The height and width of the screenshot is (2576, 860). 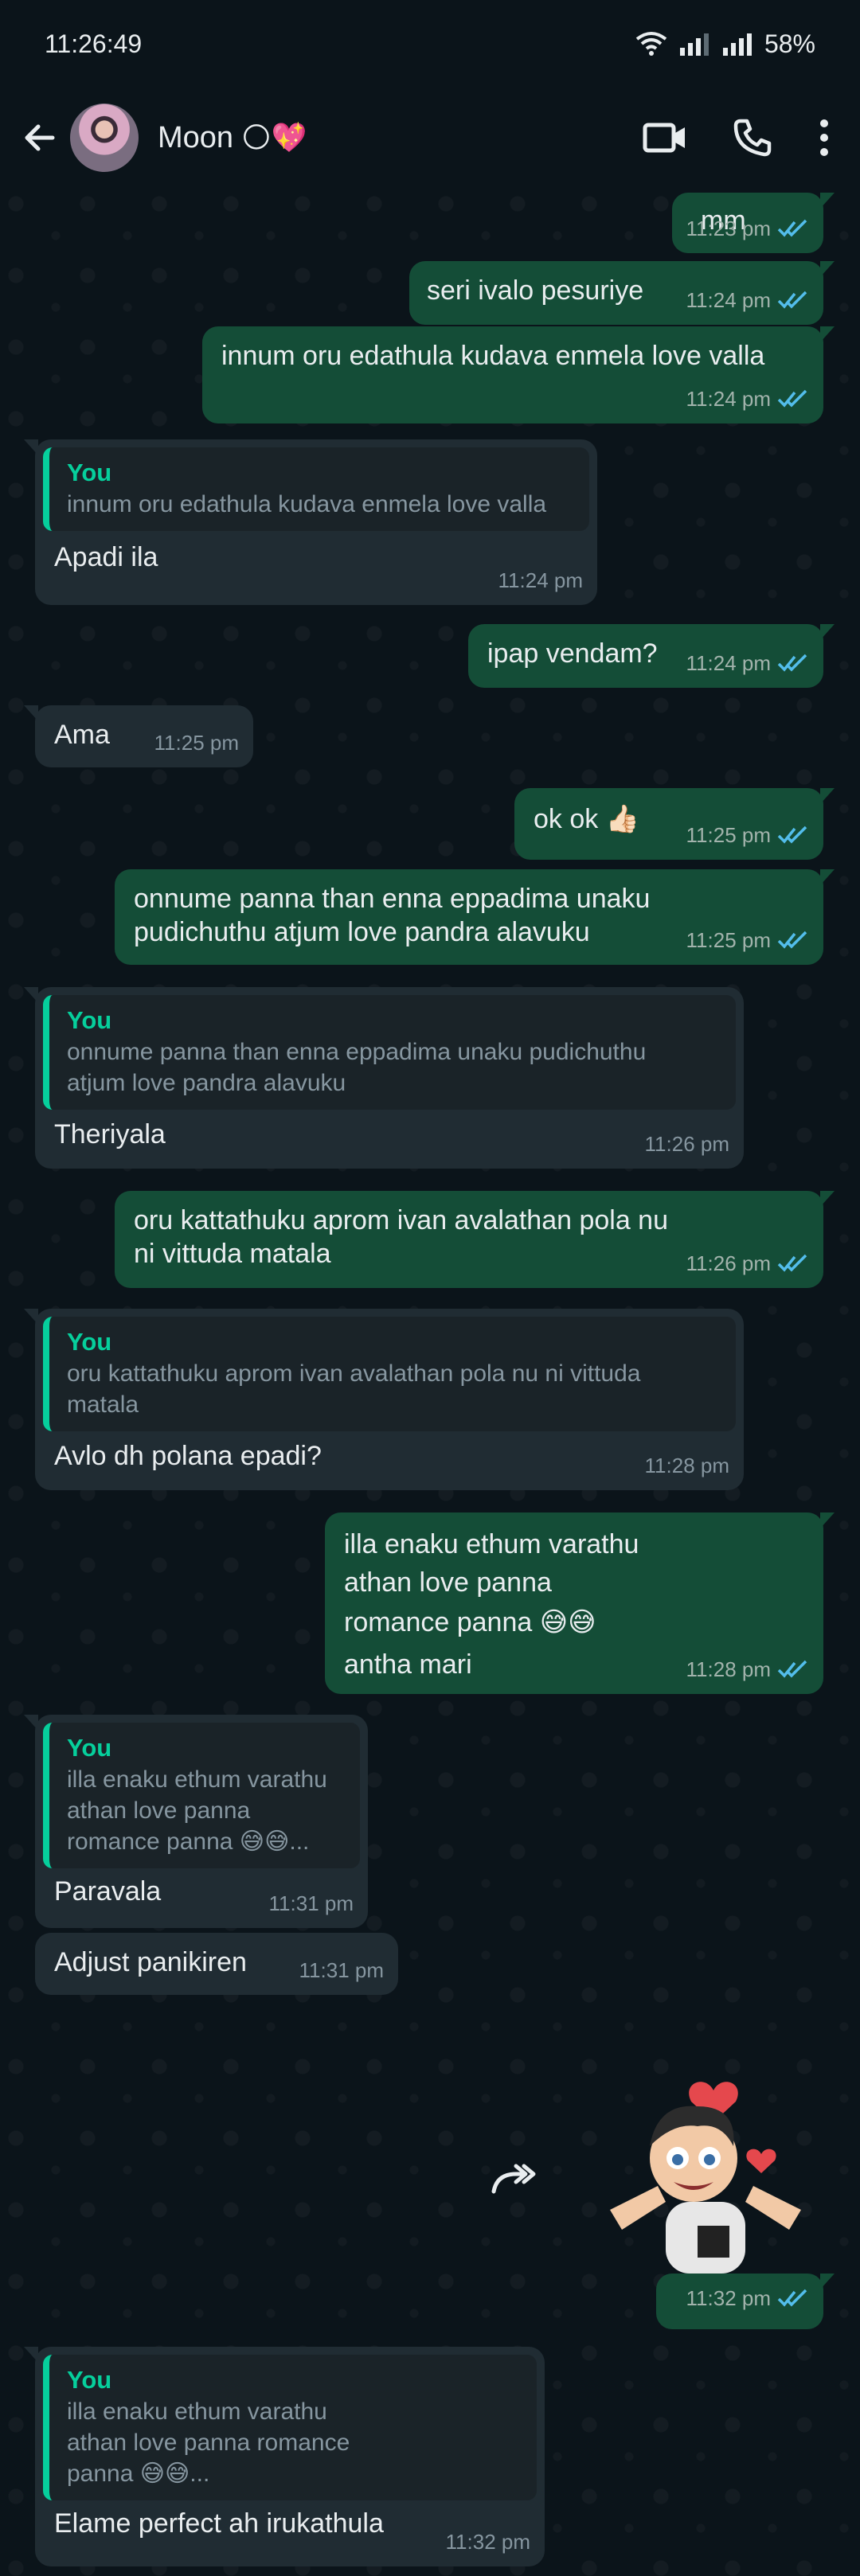 I want to click on sticker-image, so click(x=705, y=2178).